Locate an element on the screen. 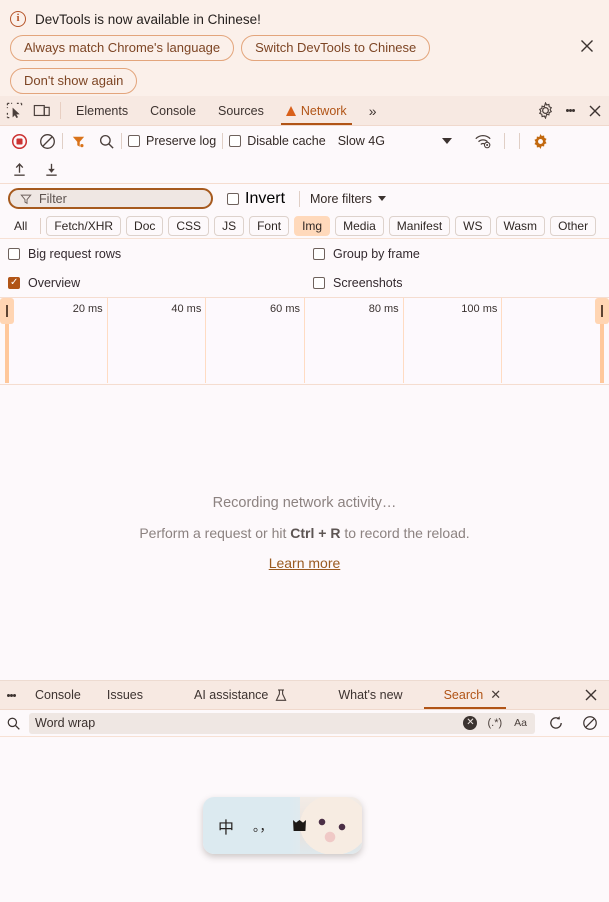 The height and width of the screenshot is (902, 609). switch-devtools-to-chinese-button: Switch DevTools to Chinese is located at coordinates (336, 48).